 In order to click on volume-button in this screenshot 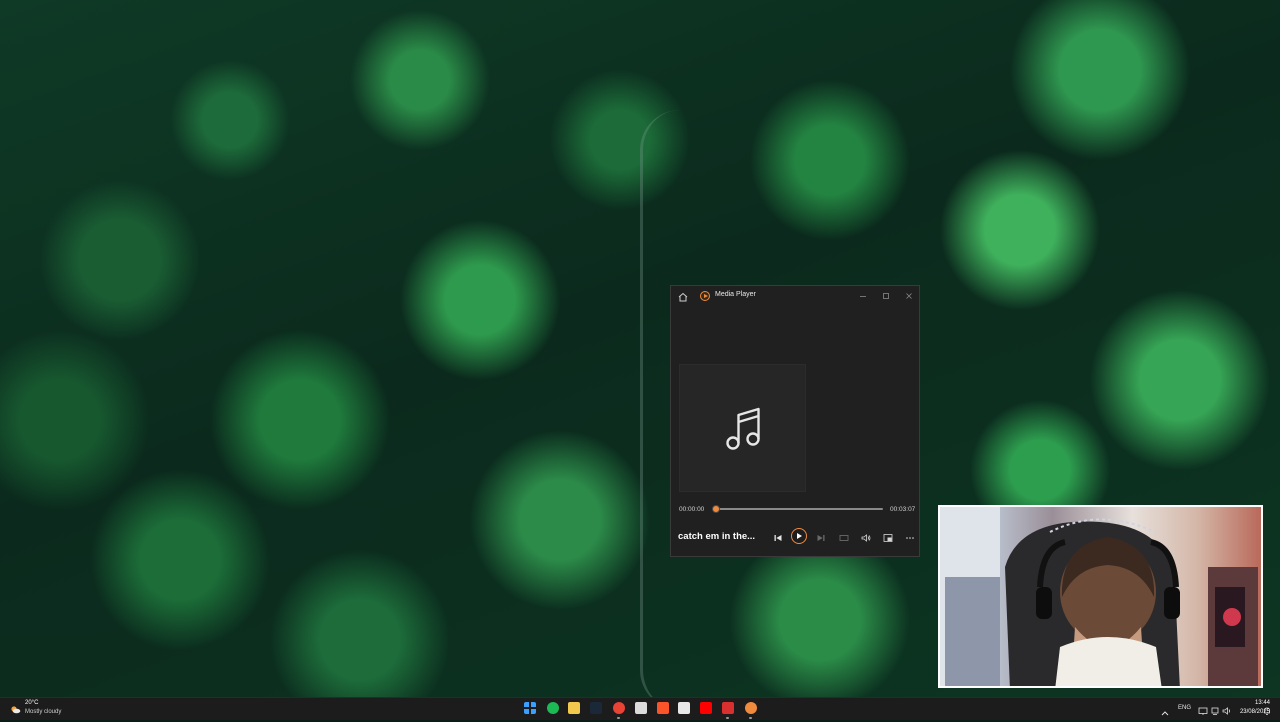, I will do `click(866, 538)`.